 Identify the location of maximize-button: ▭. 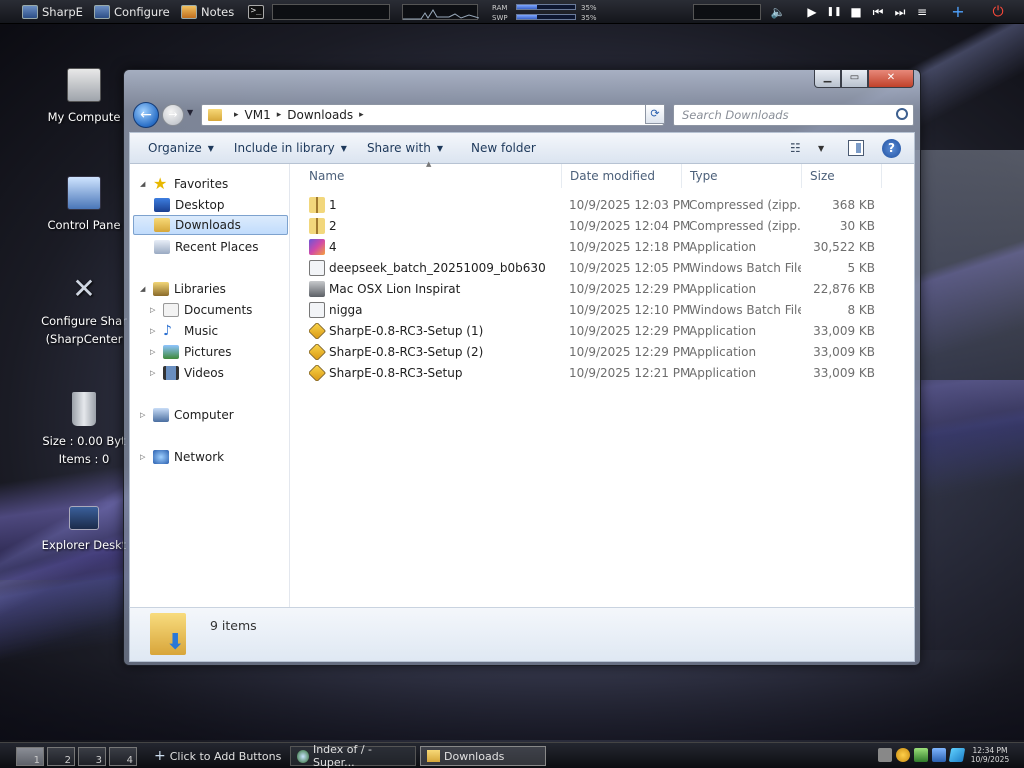
(854, 79).